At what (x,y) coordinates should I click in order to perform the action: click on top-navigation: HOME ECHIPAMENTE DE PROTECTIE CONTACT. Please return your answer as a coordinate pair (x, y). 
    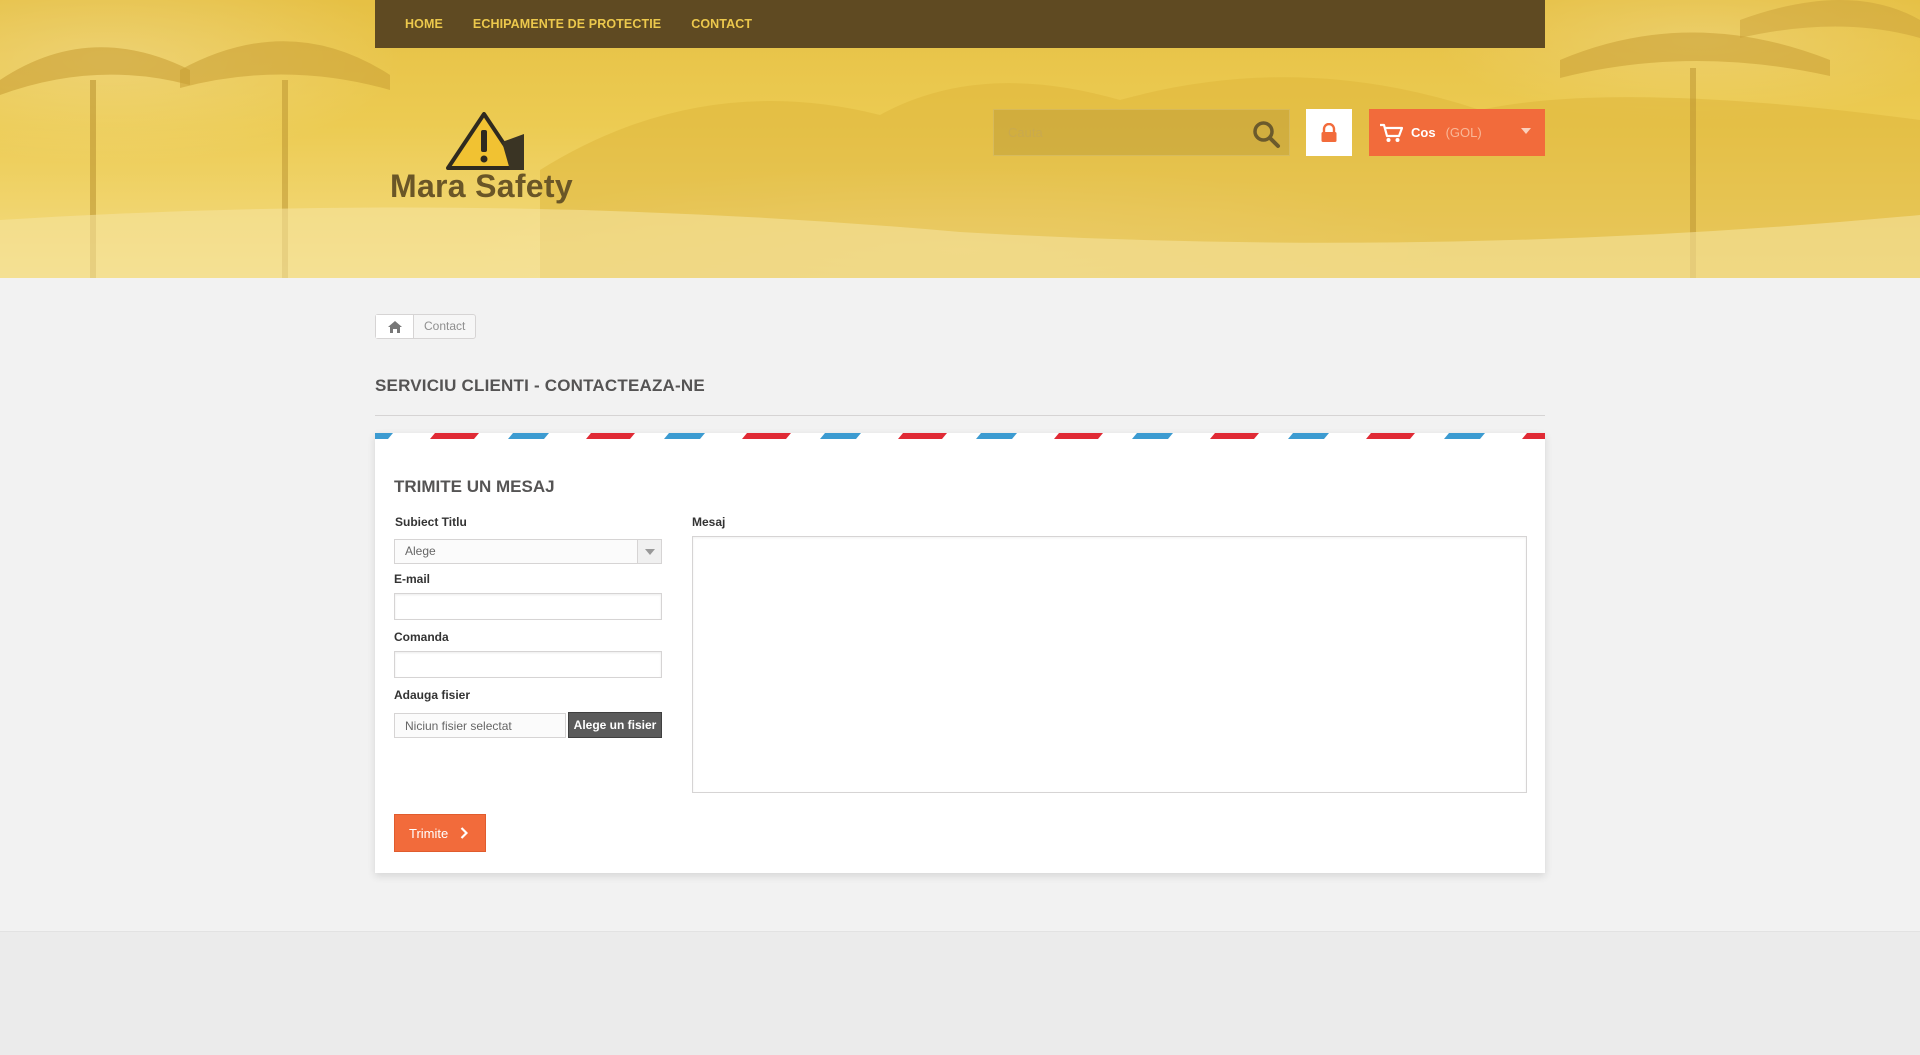
    Looking at the image, I should click on (960, 24).